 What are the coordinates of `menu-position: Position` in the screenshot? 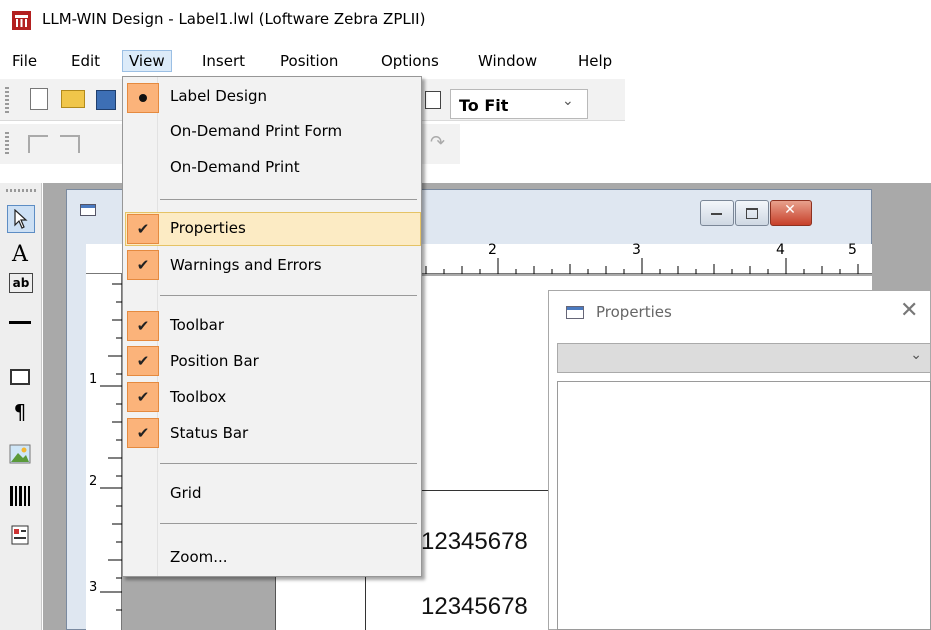 It's located at (309, 61).